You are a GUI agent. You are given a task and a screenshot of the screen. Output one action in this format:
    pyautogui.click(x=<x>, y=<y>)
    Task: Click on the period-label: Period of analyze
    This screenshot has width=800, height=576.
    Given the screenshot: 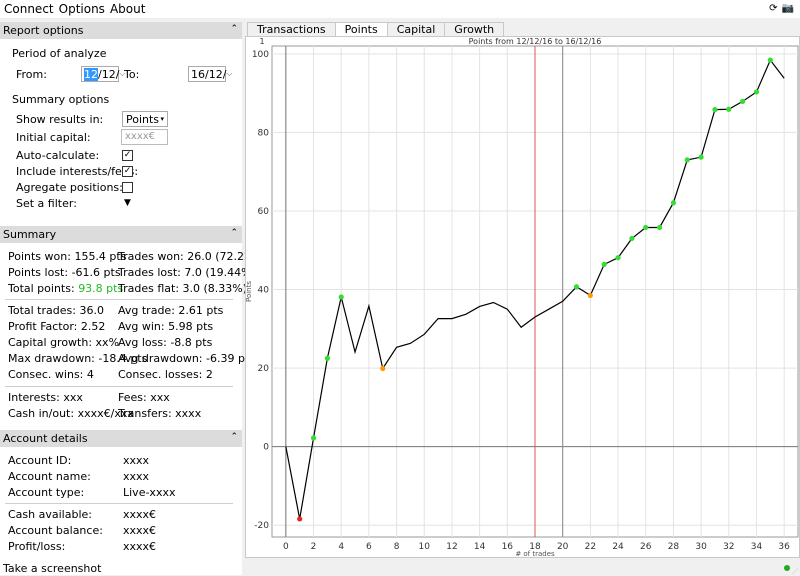 What is the action you would take?
    pyautogui.click(x=59, y=53)
    